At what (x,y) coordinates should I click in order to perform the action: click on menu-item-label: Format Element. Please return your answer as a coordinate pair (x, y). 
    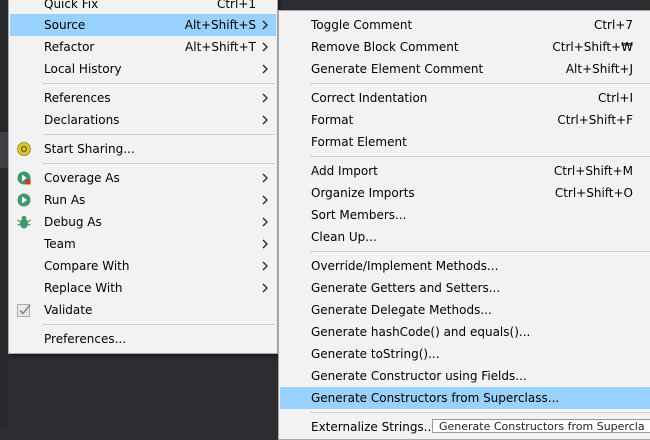
    Looking at the image, I should click on (359, 142).